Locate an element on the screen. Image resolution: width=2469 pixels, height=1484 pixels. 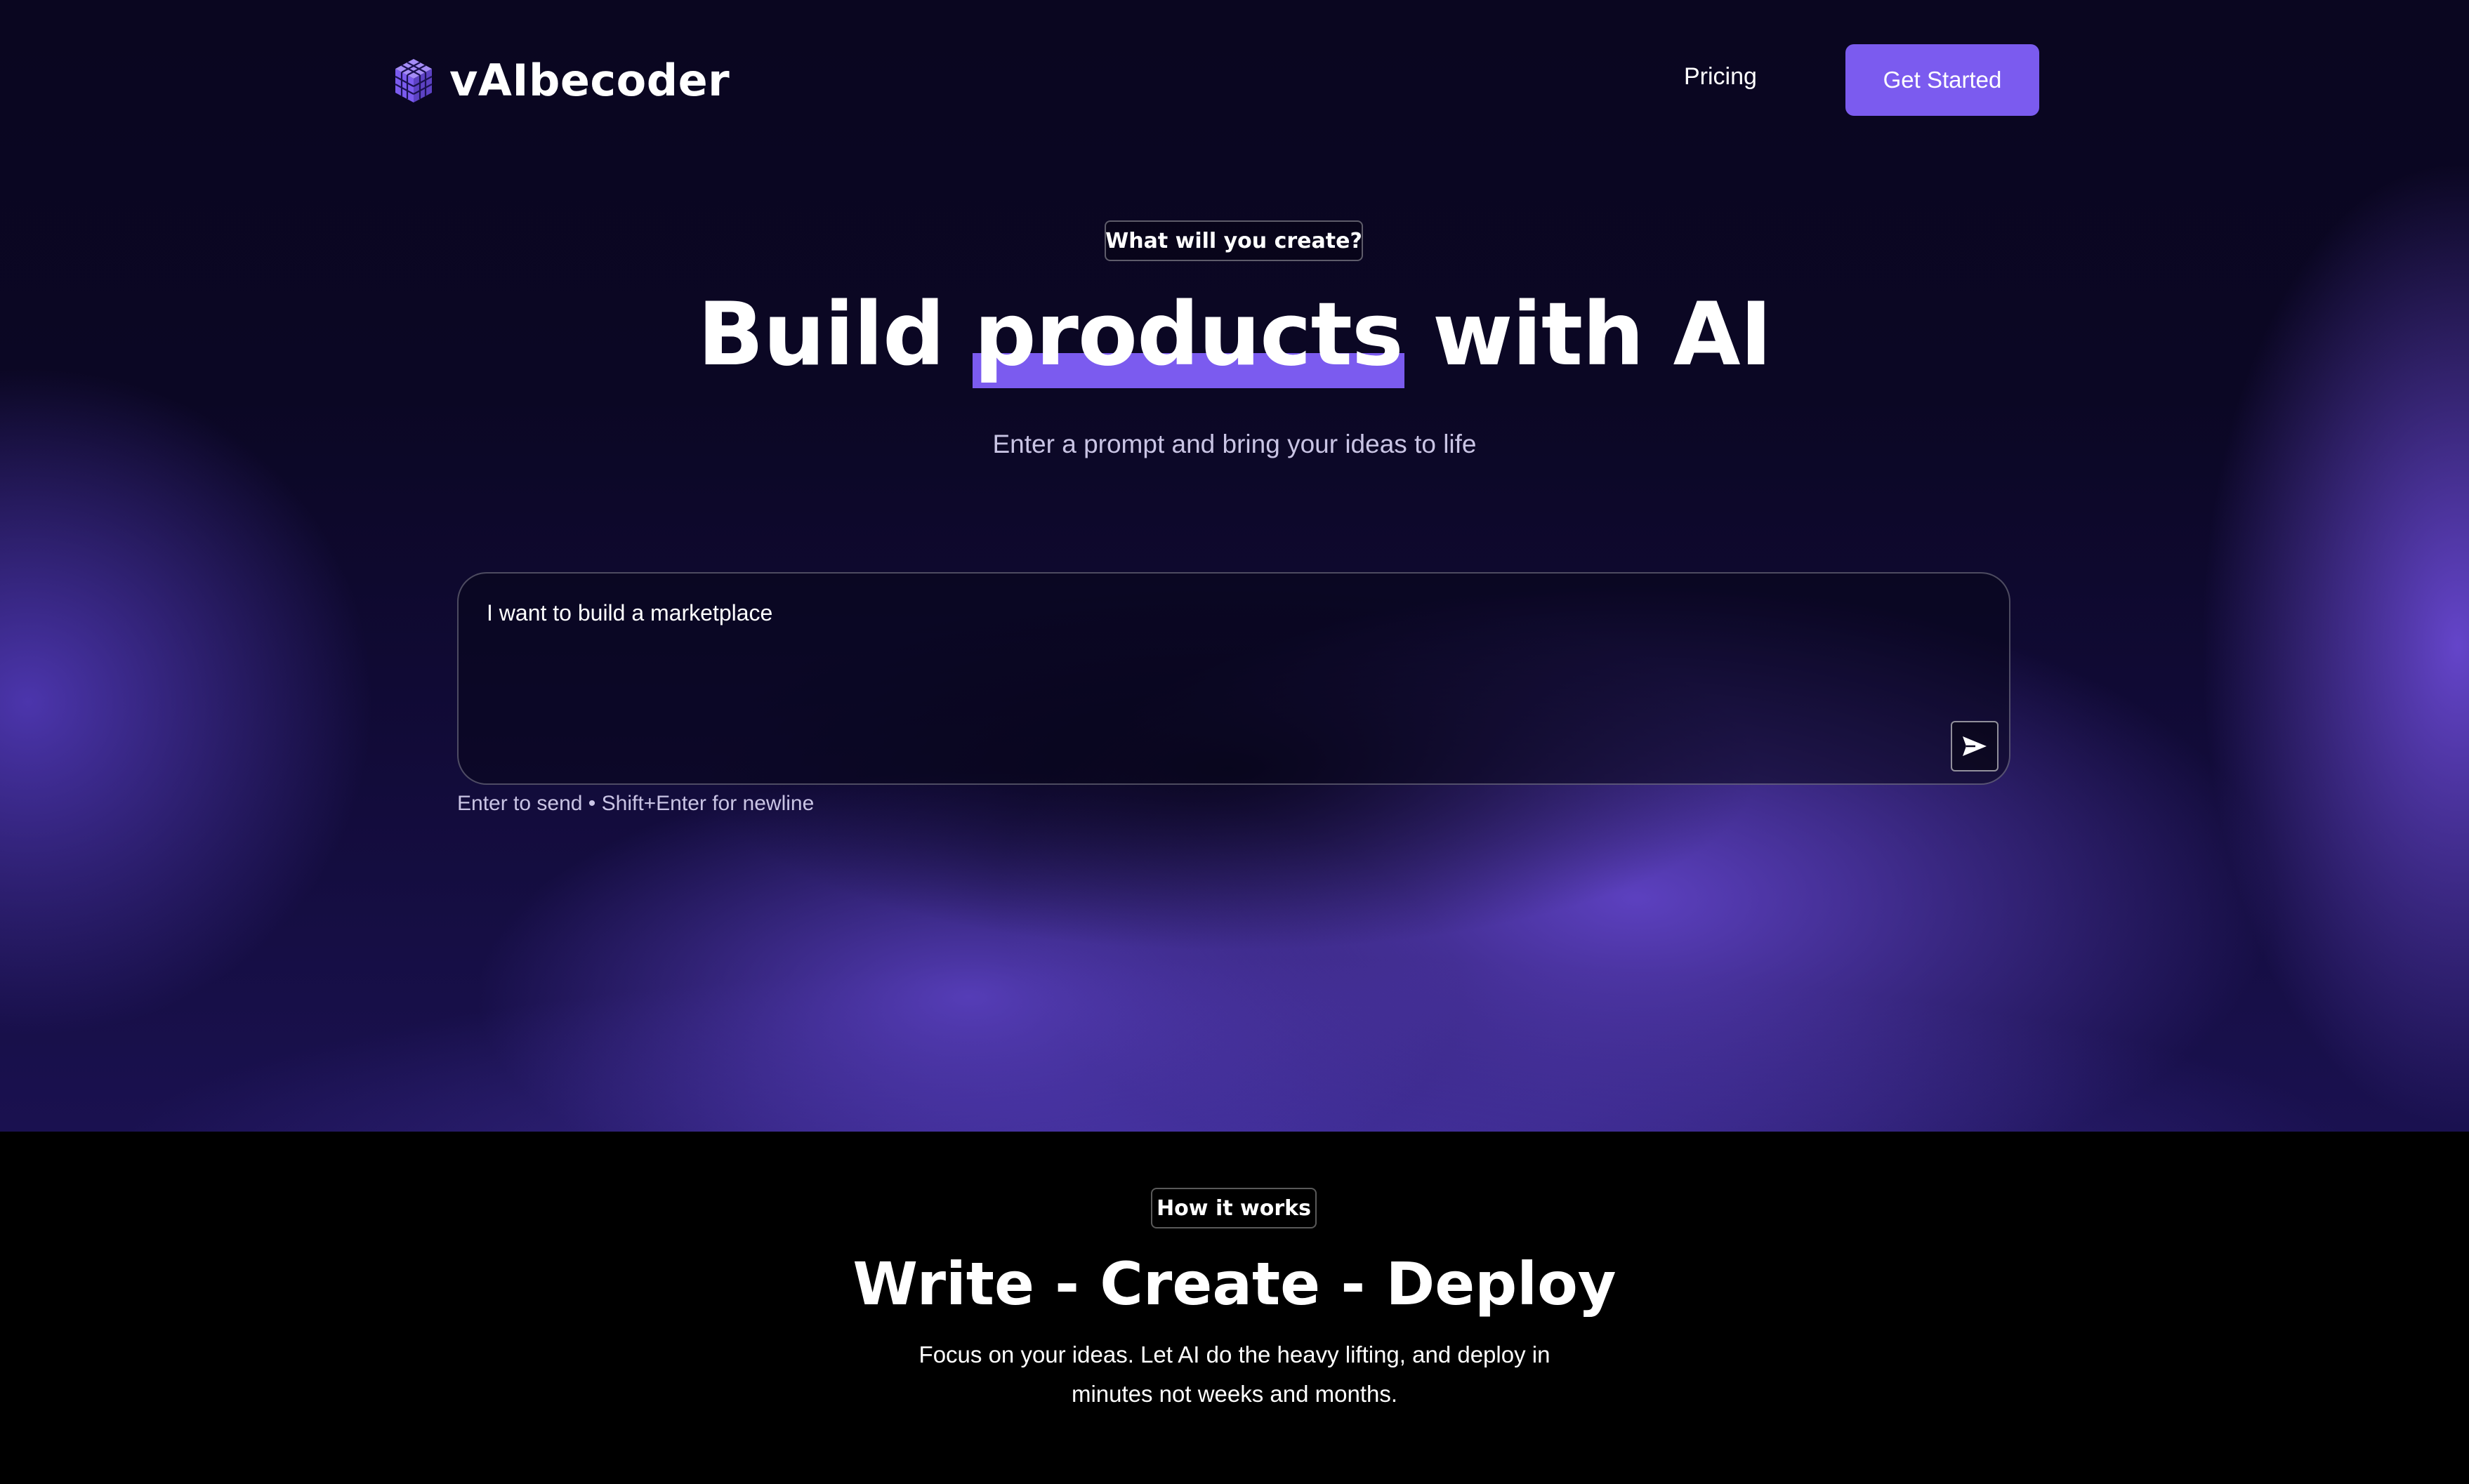
send-arrow-icon is located at coordinates (1975, 746).